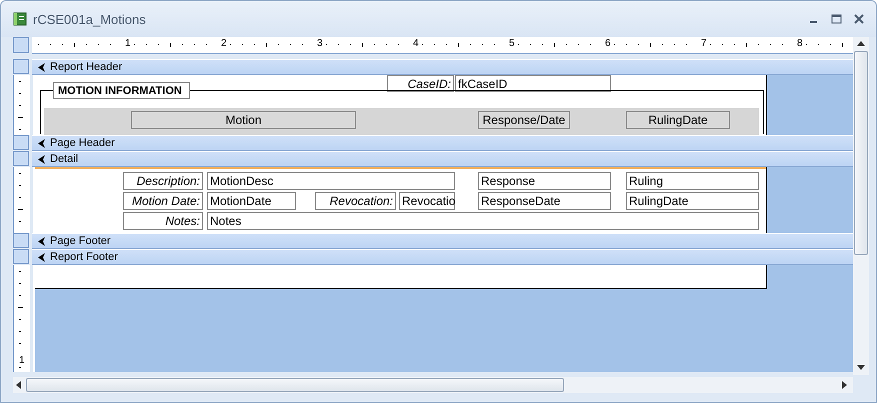 This screenshot has width=877, height=403. What do you see at coordinates (320, 44) in the screenshot?
I see `ruler-number: 3` at bounding box center [320, 44].